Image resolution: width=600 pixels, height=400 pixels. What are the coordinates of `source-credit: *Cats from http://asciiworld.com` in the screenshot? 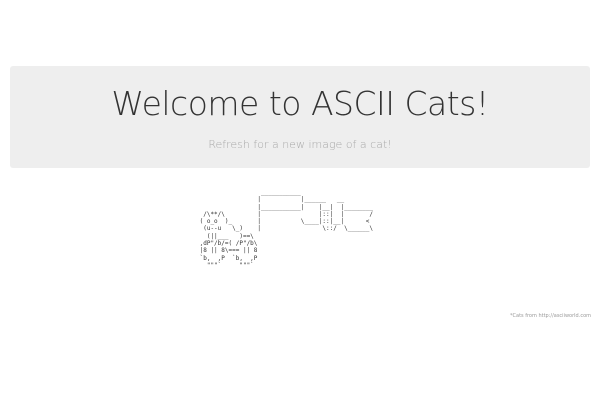 It's located at (550, 316).